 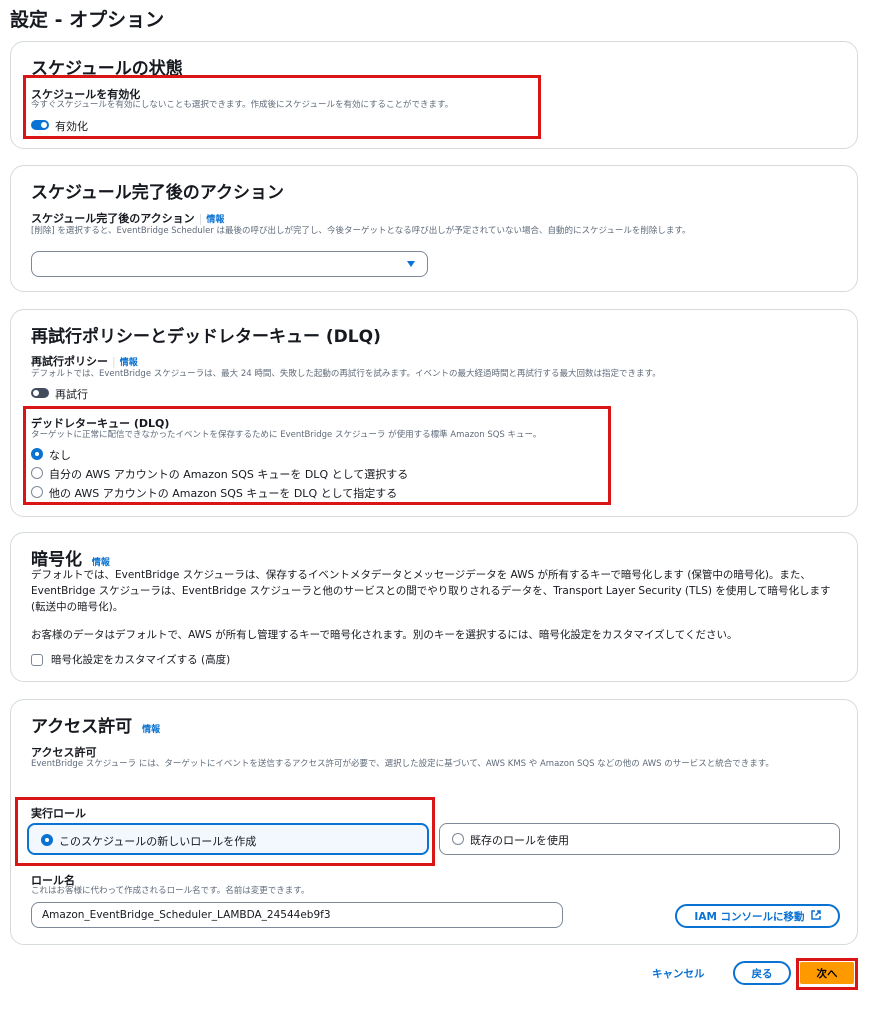 I want to click on permissions-info-link: 情報, so click(x=151, y=730).